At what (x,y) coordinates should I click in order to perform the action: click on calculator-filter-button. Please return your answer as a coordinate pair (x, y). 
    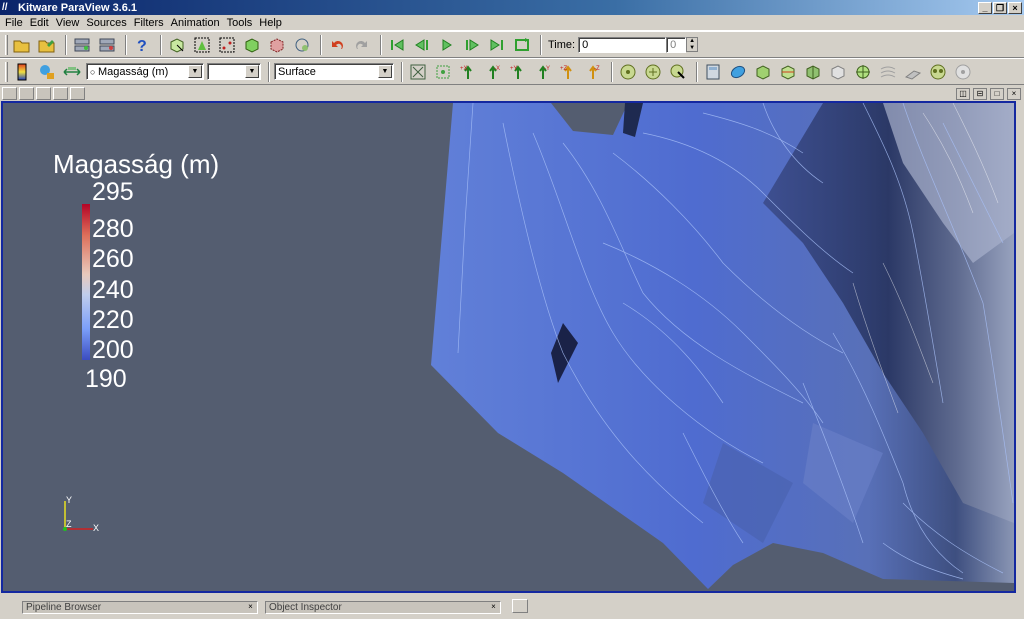
    Looking at the image, I should click on (713, 72).